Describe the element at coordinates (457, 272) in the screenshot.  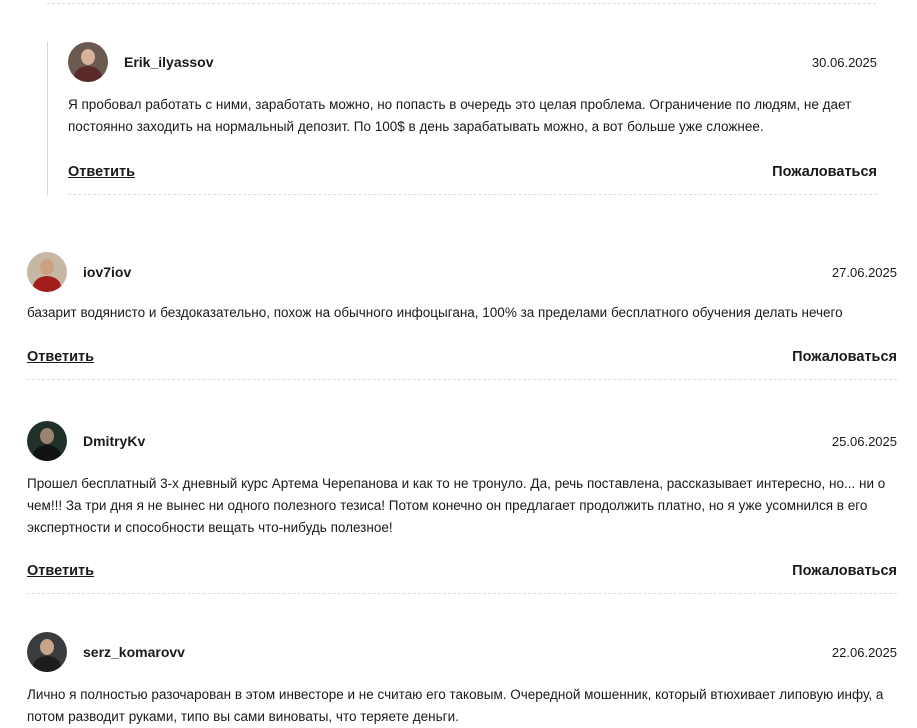
I see `comment-username: iov7iov` at that location.